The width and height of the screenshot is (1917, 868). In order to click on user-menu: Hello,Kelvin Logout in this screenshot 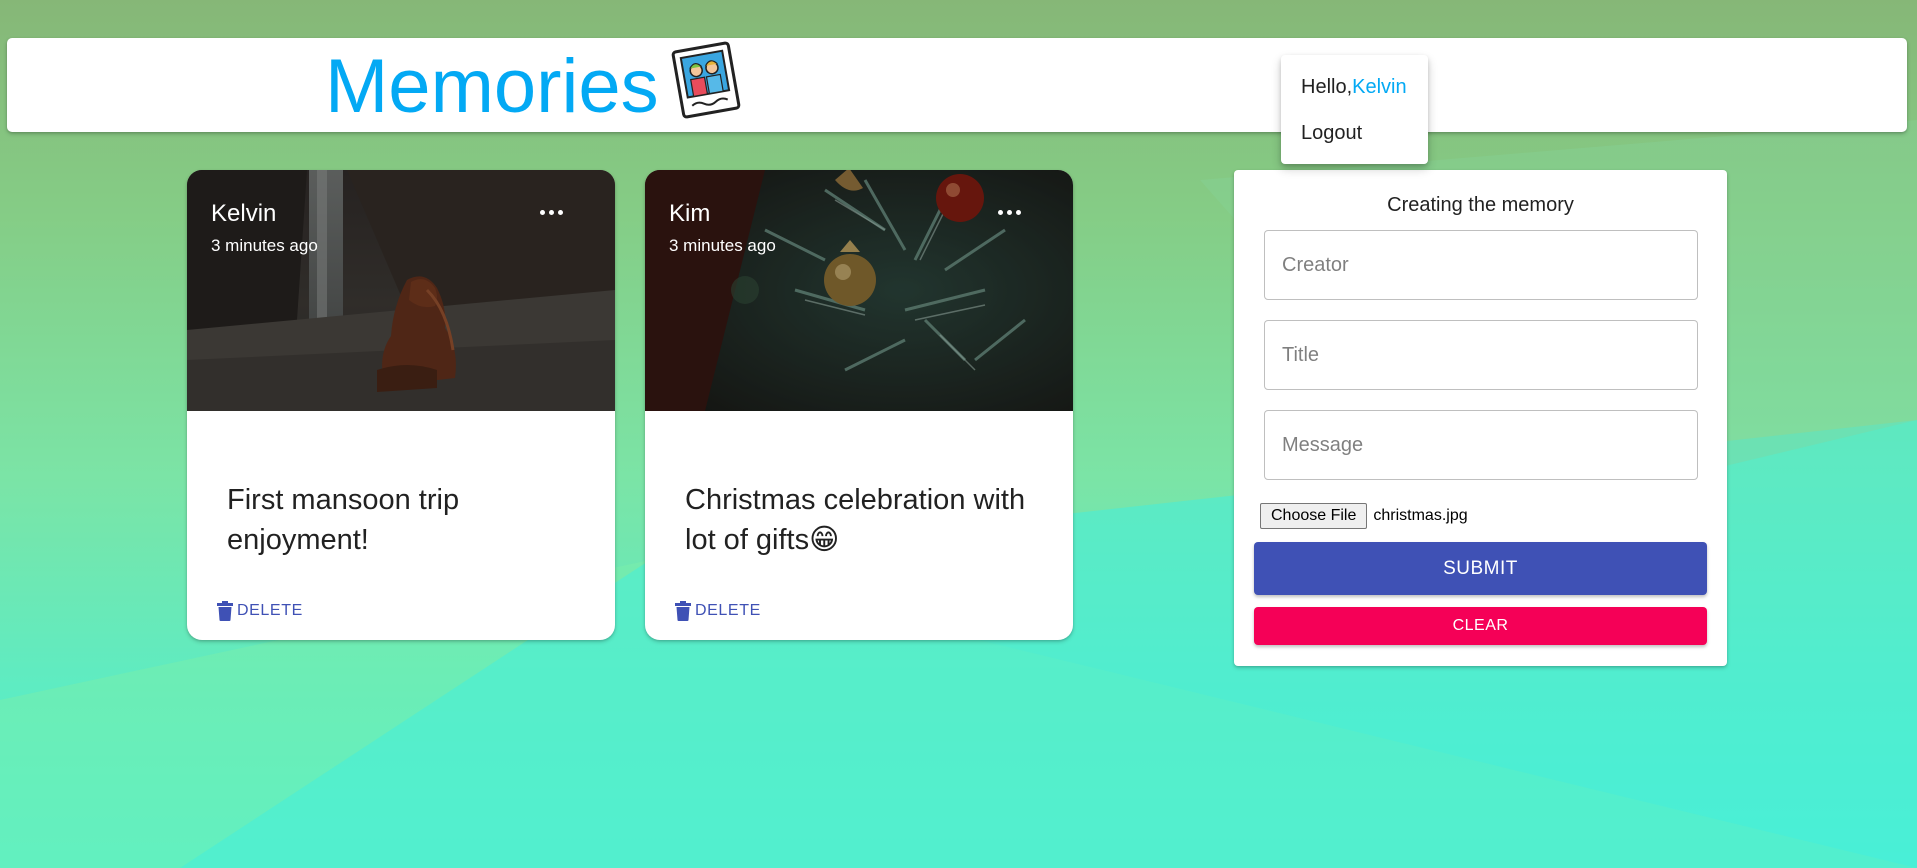, I will do `click(1354, 109)`.